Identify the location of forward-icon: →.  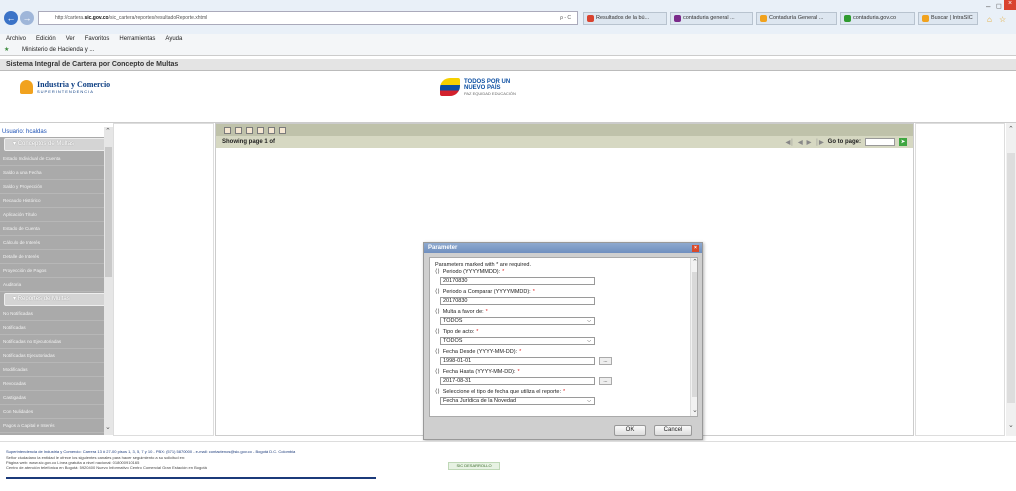
(27, 18).